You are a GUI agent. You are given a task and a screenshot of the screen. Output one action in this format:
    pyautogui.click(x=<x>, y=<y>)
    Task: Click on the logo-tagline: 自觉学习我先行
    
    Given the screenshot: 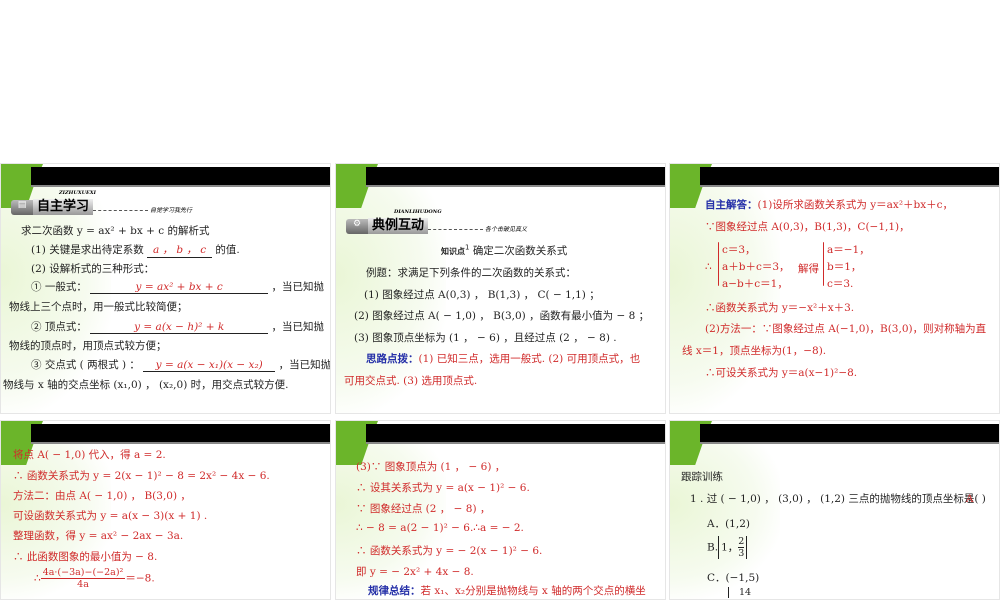 What is the action you would take?
    pyautogui.click(x=171, y=210)
    